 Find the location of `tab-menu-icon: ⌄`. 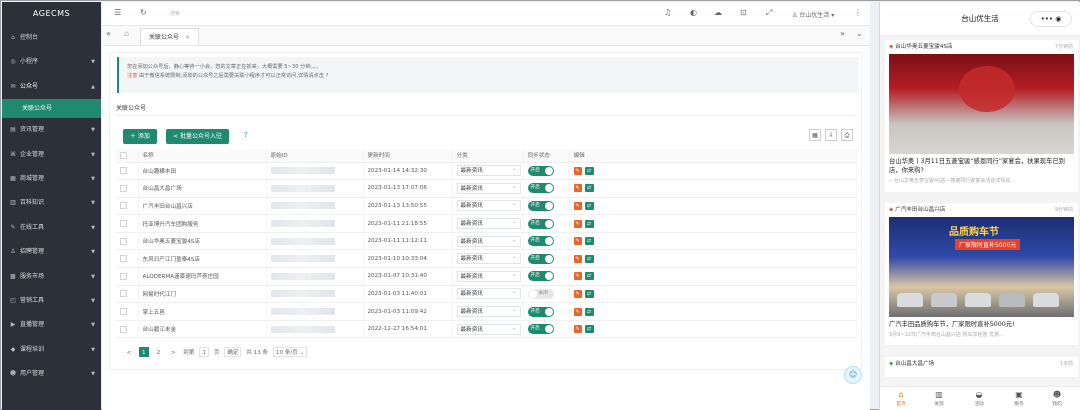

tab-menu-icon: ⌄ is located at coordinates (859, 33).